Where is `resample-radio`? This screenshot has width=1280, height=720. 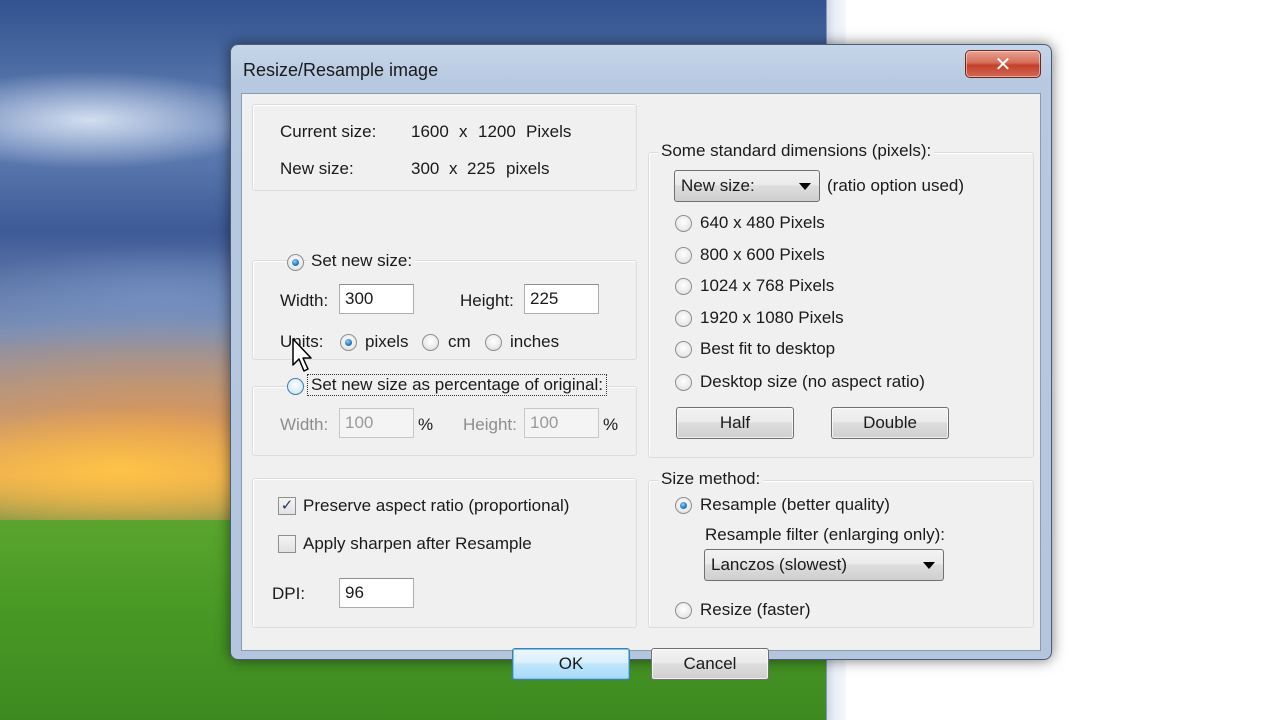 resample-radio is located at coordinates (683, 505).